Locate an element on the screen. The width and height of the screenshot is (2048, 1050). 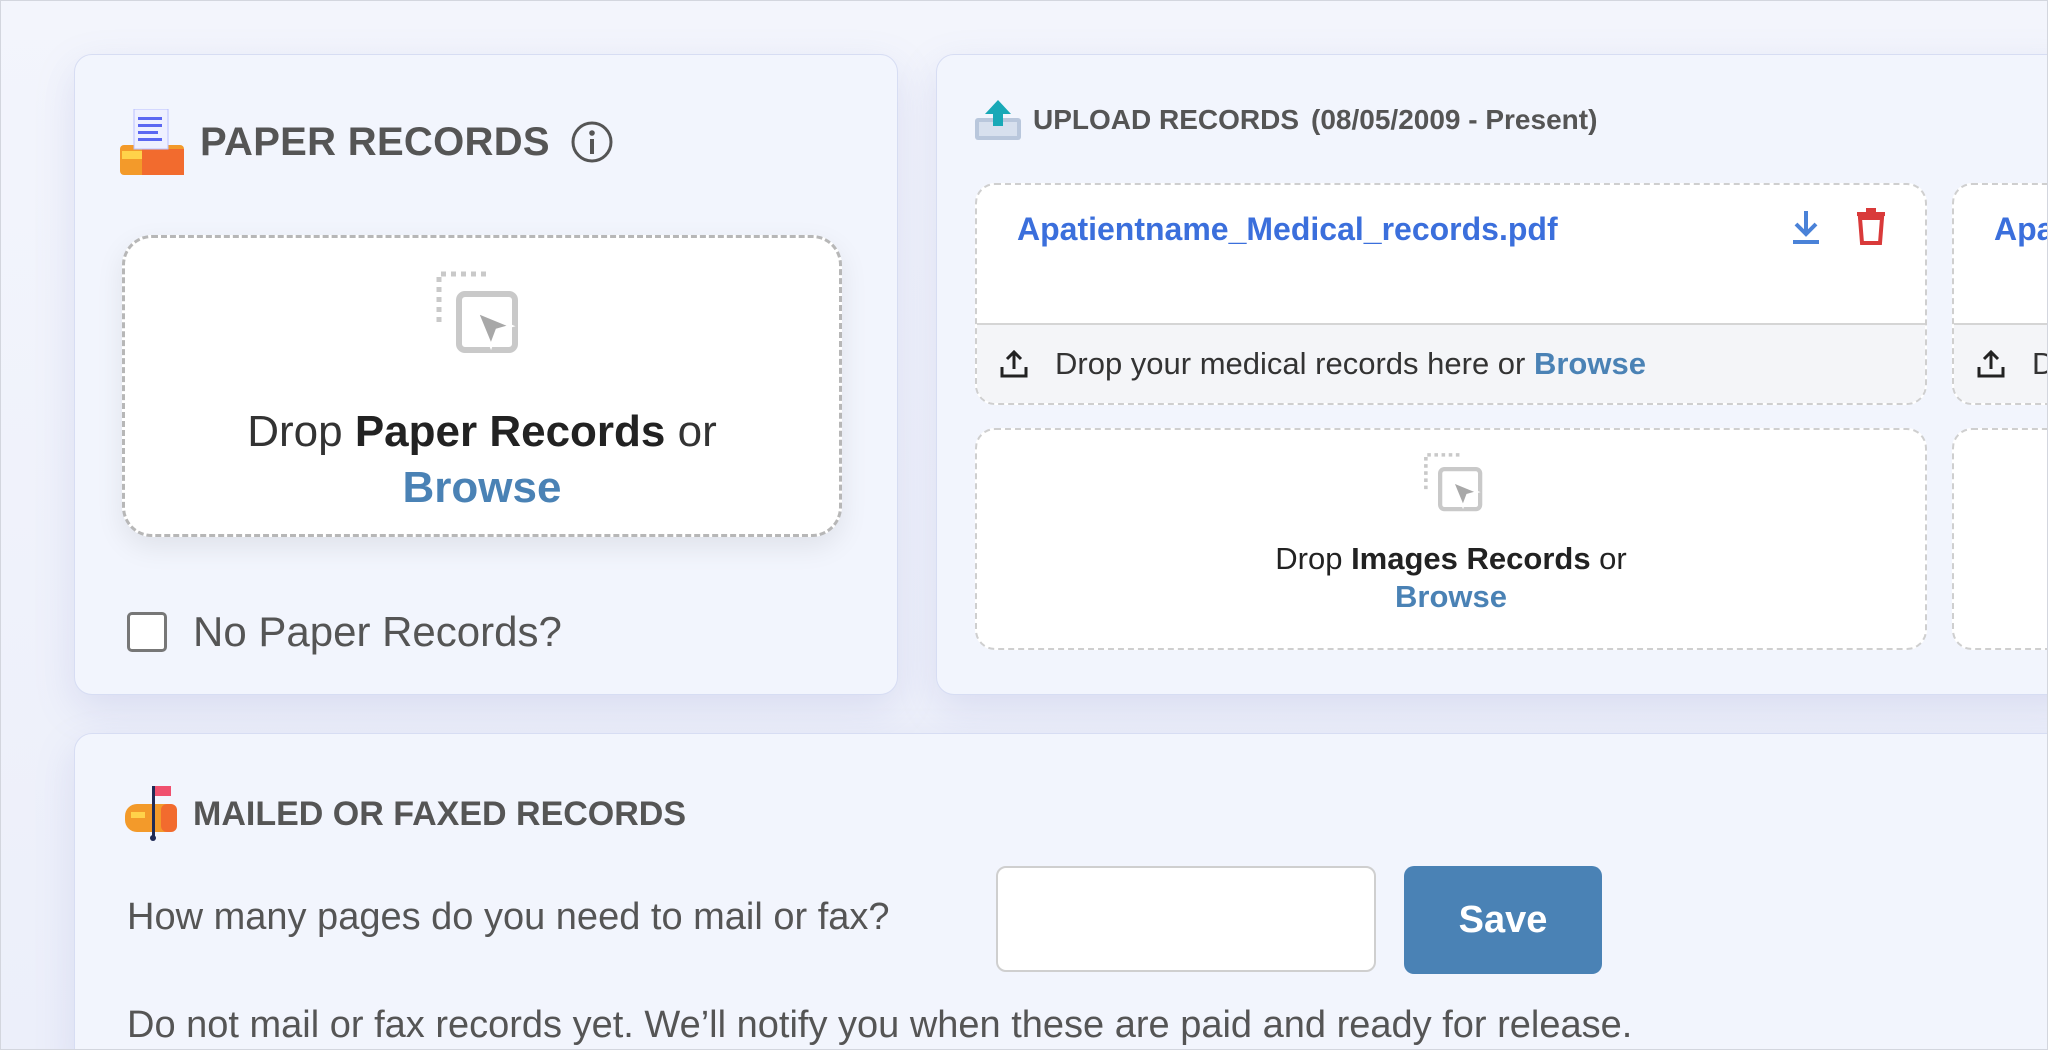
file-name-link: Apa is located at coordinates (2020, 229).